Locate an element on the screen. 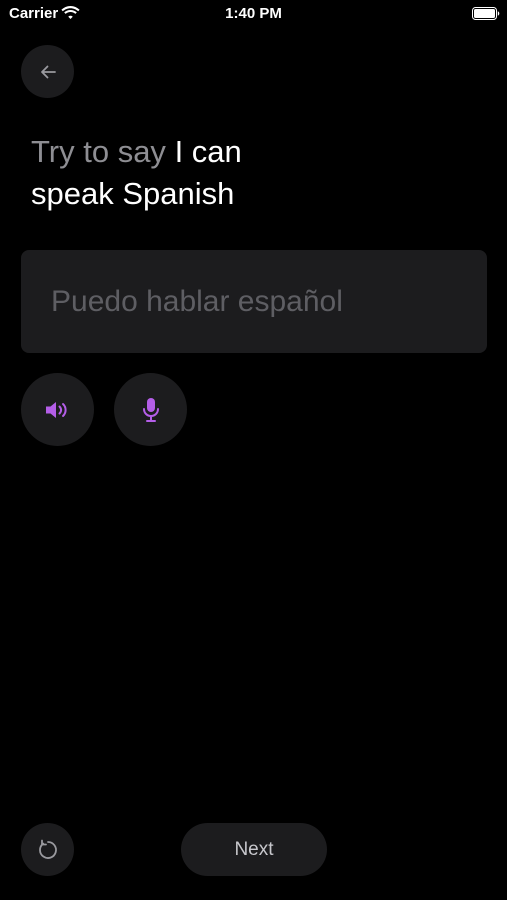 Image resolution: width=507 pixels, height=900 pixels. answer-field: Puedo hablar español is located at coordinates (254, 301).